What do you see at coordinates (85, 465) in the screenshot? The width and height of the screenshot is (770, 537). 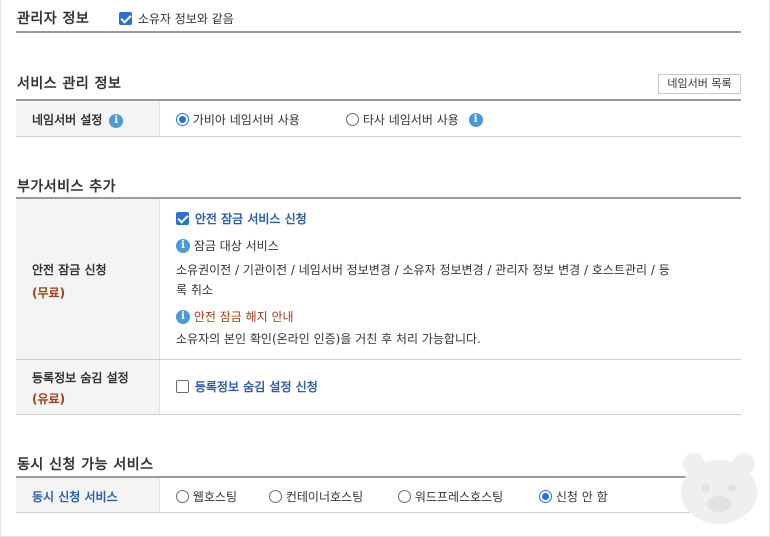 I see `concurrent-section-title: 동시 신청 가능 서비스` at bounding box center [85, 465].